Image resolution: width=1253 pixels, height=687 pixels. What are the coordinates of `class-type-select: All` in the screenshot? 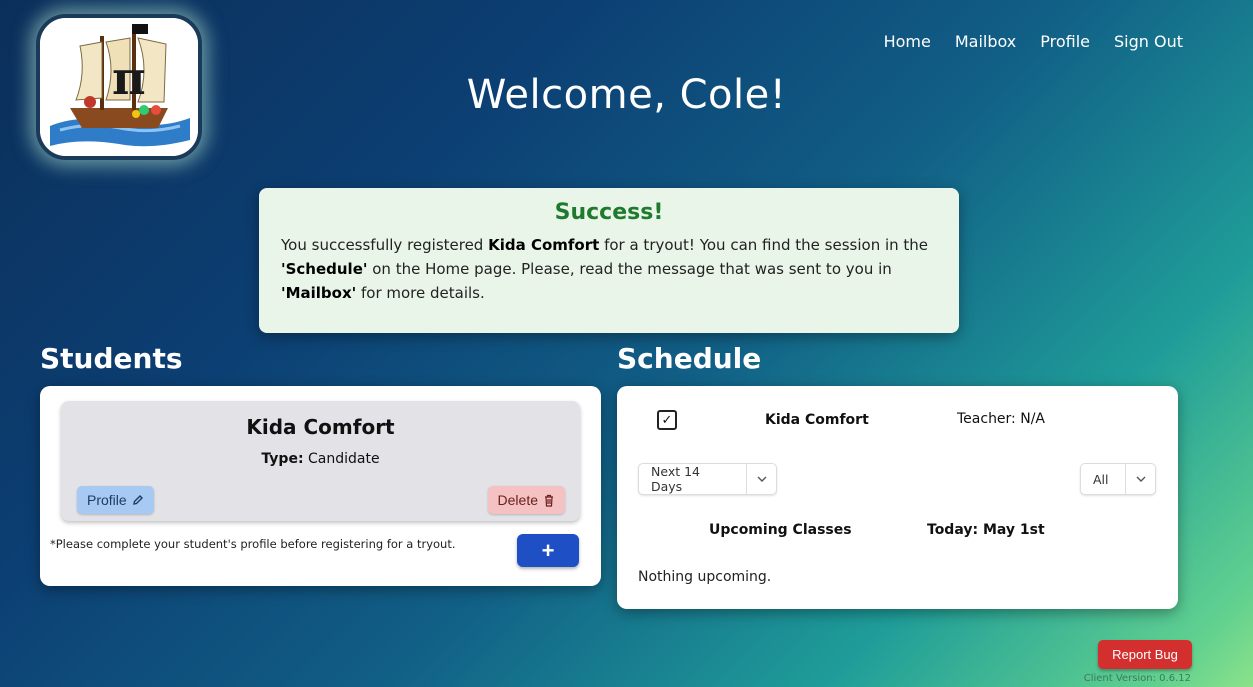 It's located at (1118, 479).